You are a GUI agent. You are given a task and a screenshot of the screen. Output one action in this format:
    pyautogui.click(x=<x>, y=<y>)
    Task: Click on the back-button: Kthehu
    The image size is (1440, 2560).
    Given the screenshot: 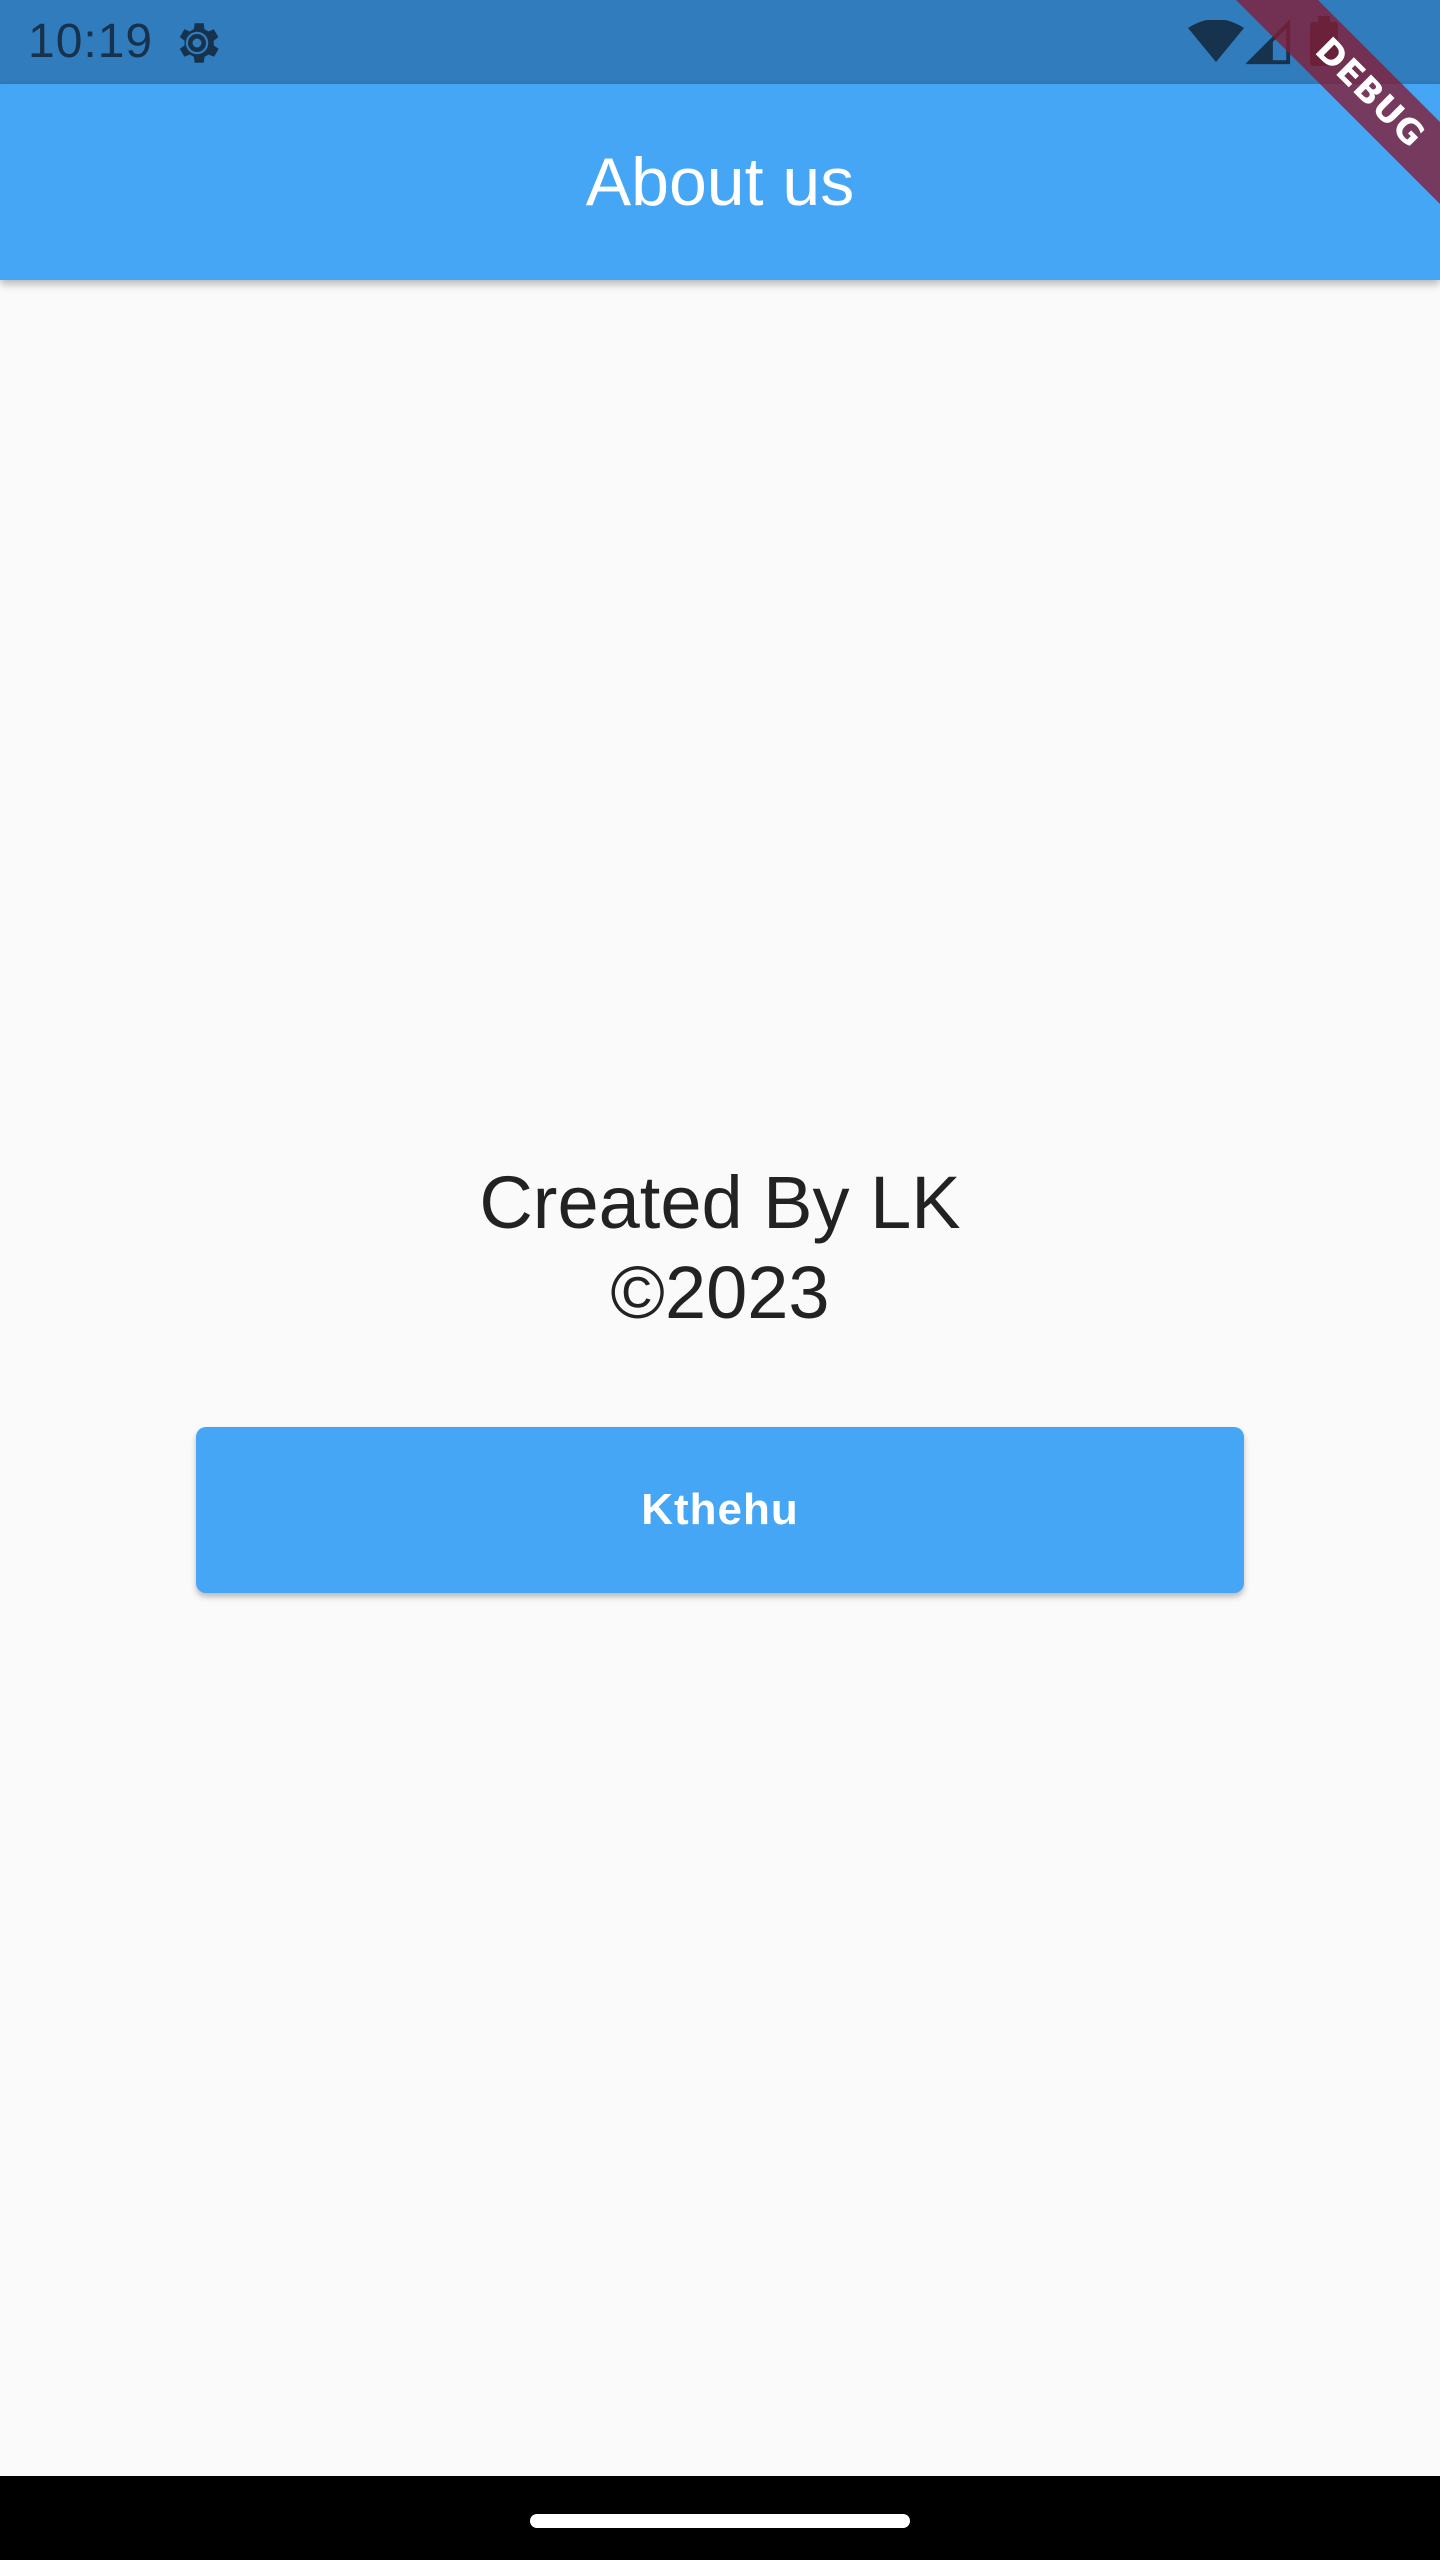 What is the action you would take?
    pyautogui.click(x=720, y=1510)
    